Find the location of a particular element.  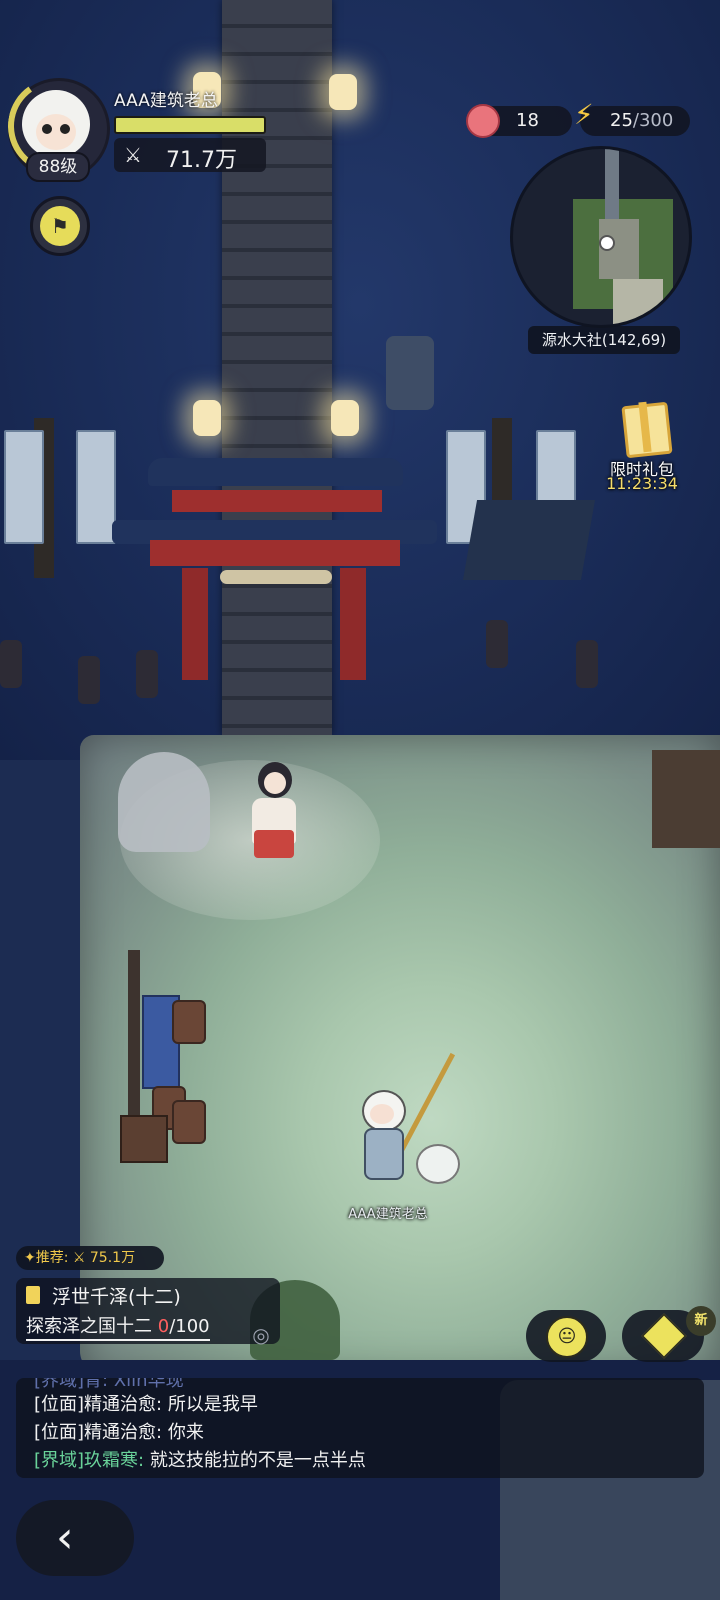

emoji-face-icon: 😐 is located at coordinates (567, 1337).